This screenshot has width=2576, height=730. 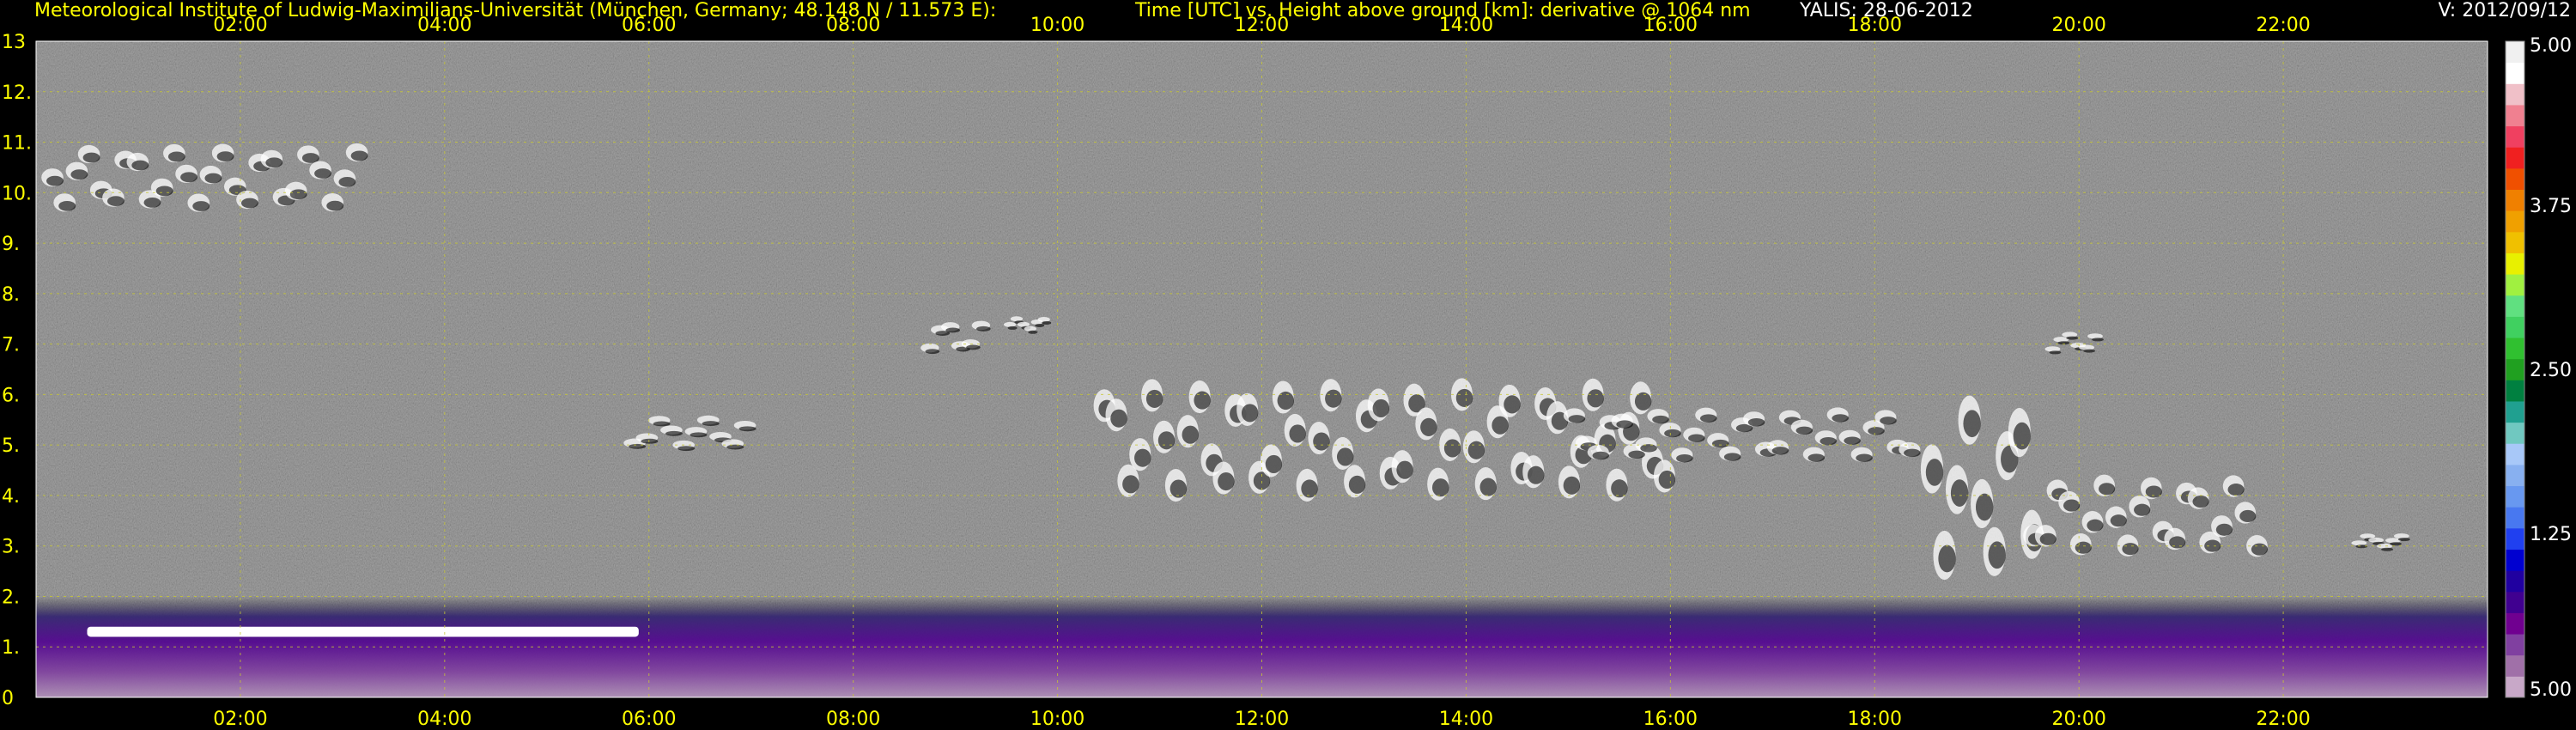 What do you see at coordinates (11, 295) in the screenshot?
I see `y-tick-label: 8.` at bounding box center [11, 295].